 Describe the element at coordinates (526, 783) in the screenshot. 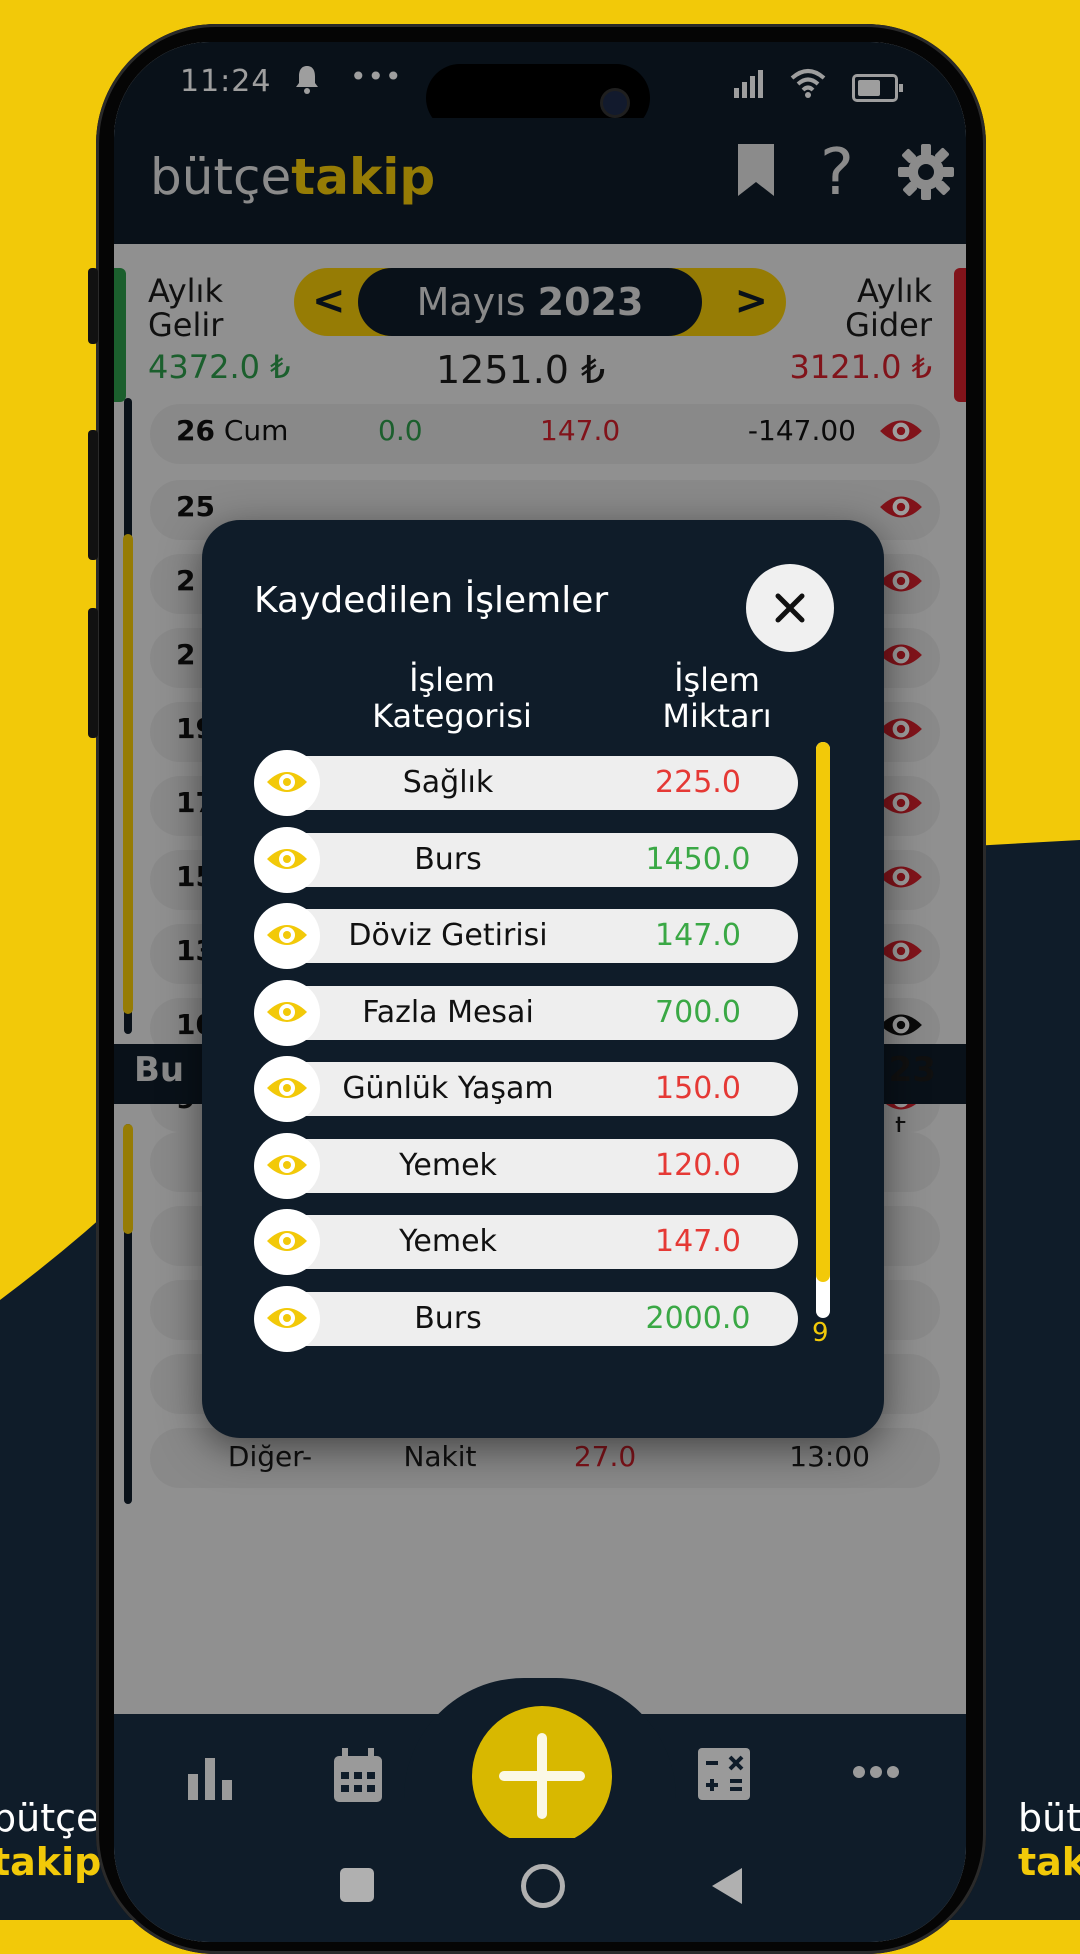

I see `saved-transaction-row: Sağlık 225.0` at that location.